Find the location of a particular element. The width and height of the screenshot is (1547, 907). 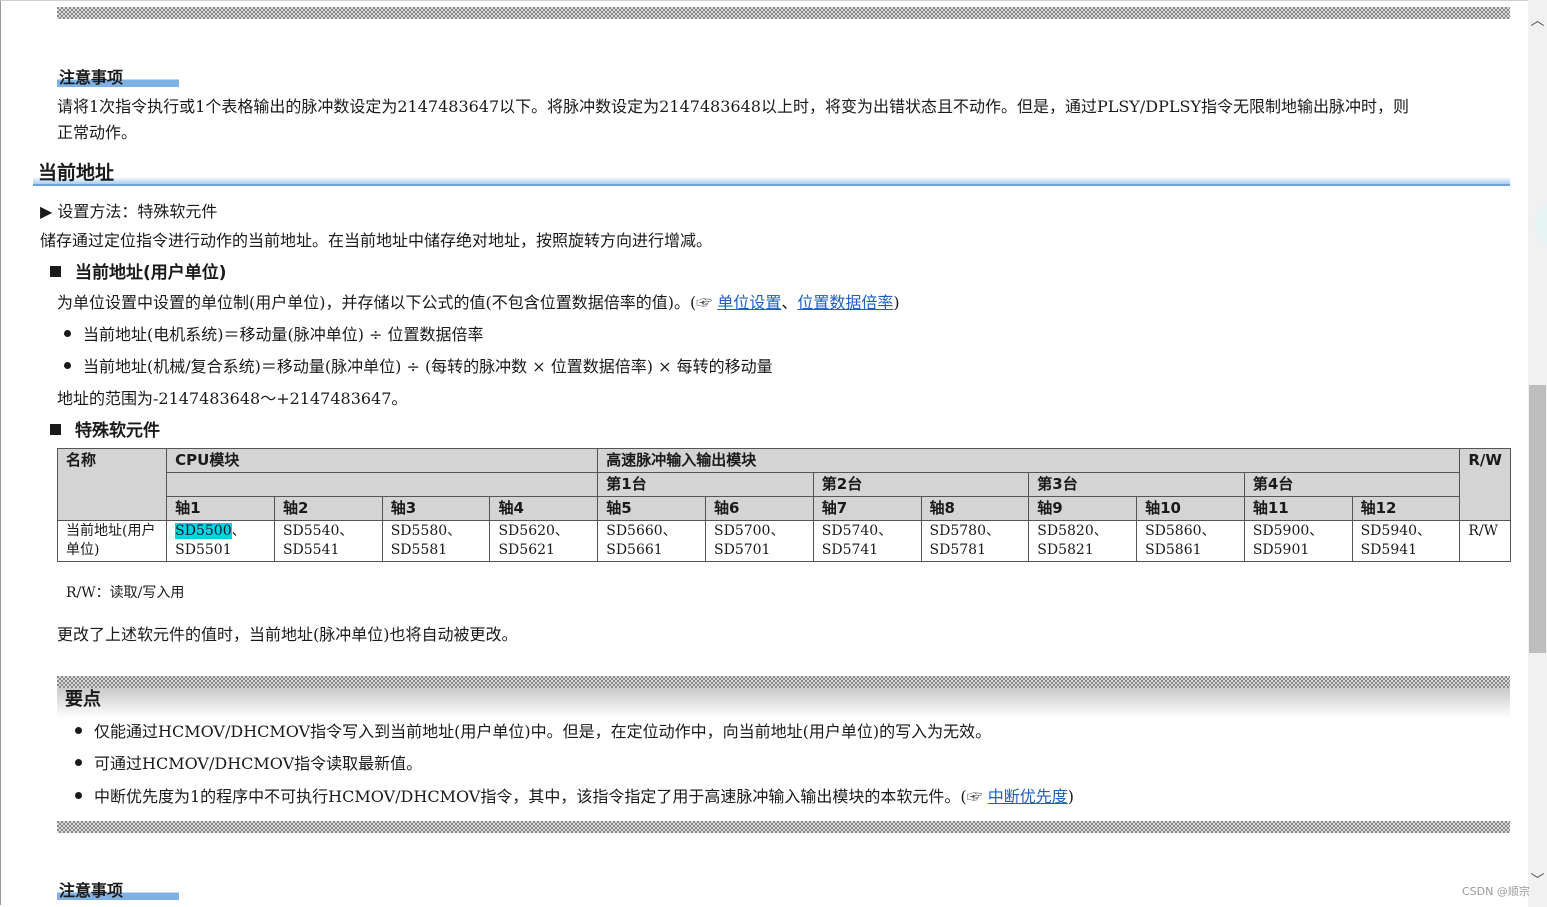

bullet-text: 当前地址(电机系统)＝移动量(脉冲单位) ÷ 位置数据倍率 is located at coordinates (283, 334).